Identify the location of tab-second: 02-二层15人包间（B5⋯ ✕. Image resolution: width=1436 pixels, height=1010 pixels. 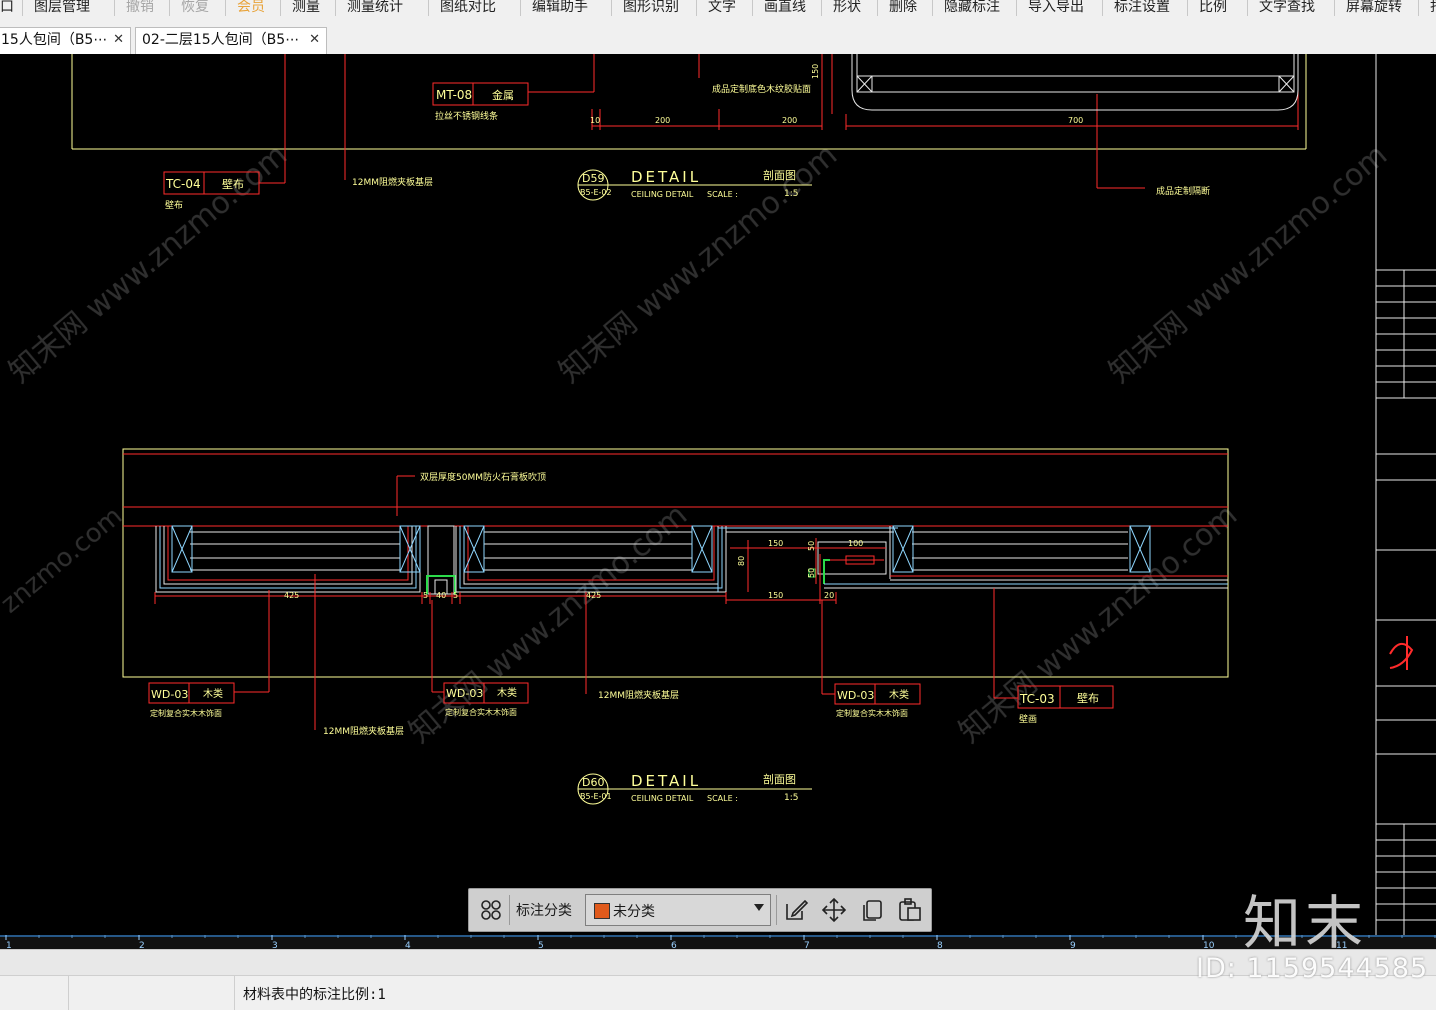
(231, 40).